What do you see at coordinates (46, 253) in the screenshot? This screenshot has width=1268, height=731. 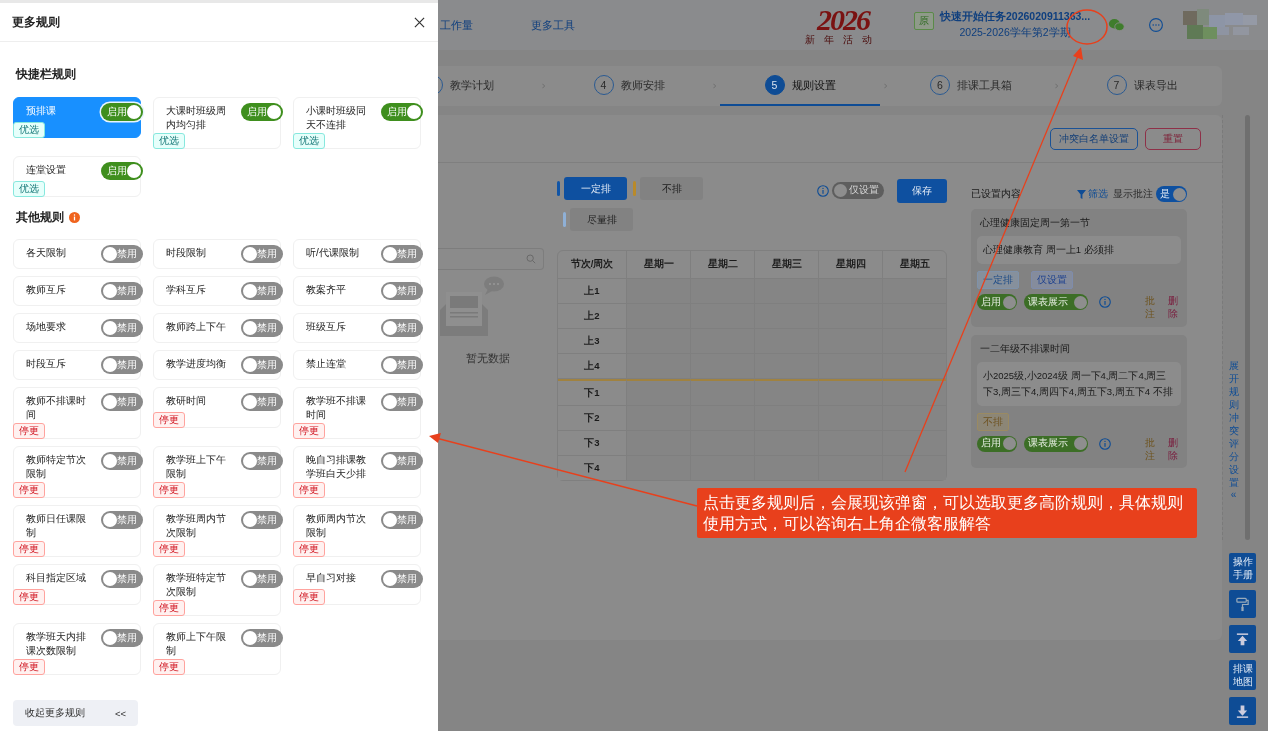 I see `rule-label: 各天限制` at bounding box center [46, 253].